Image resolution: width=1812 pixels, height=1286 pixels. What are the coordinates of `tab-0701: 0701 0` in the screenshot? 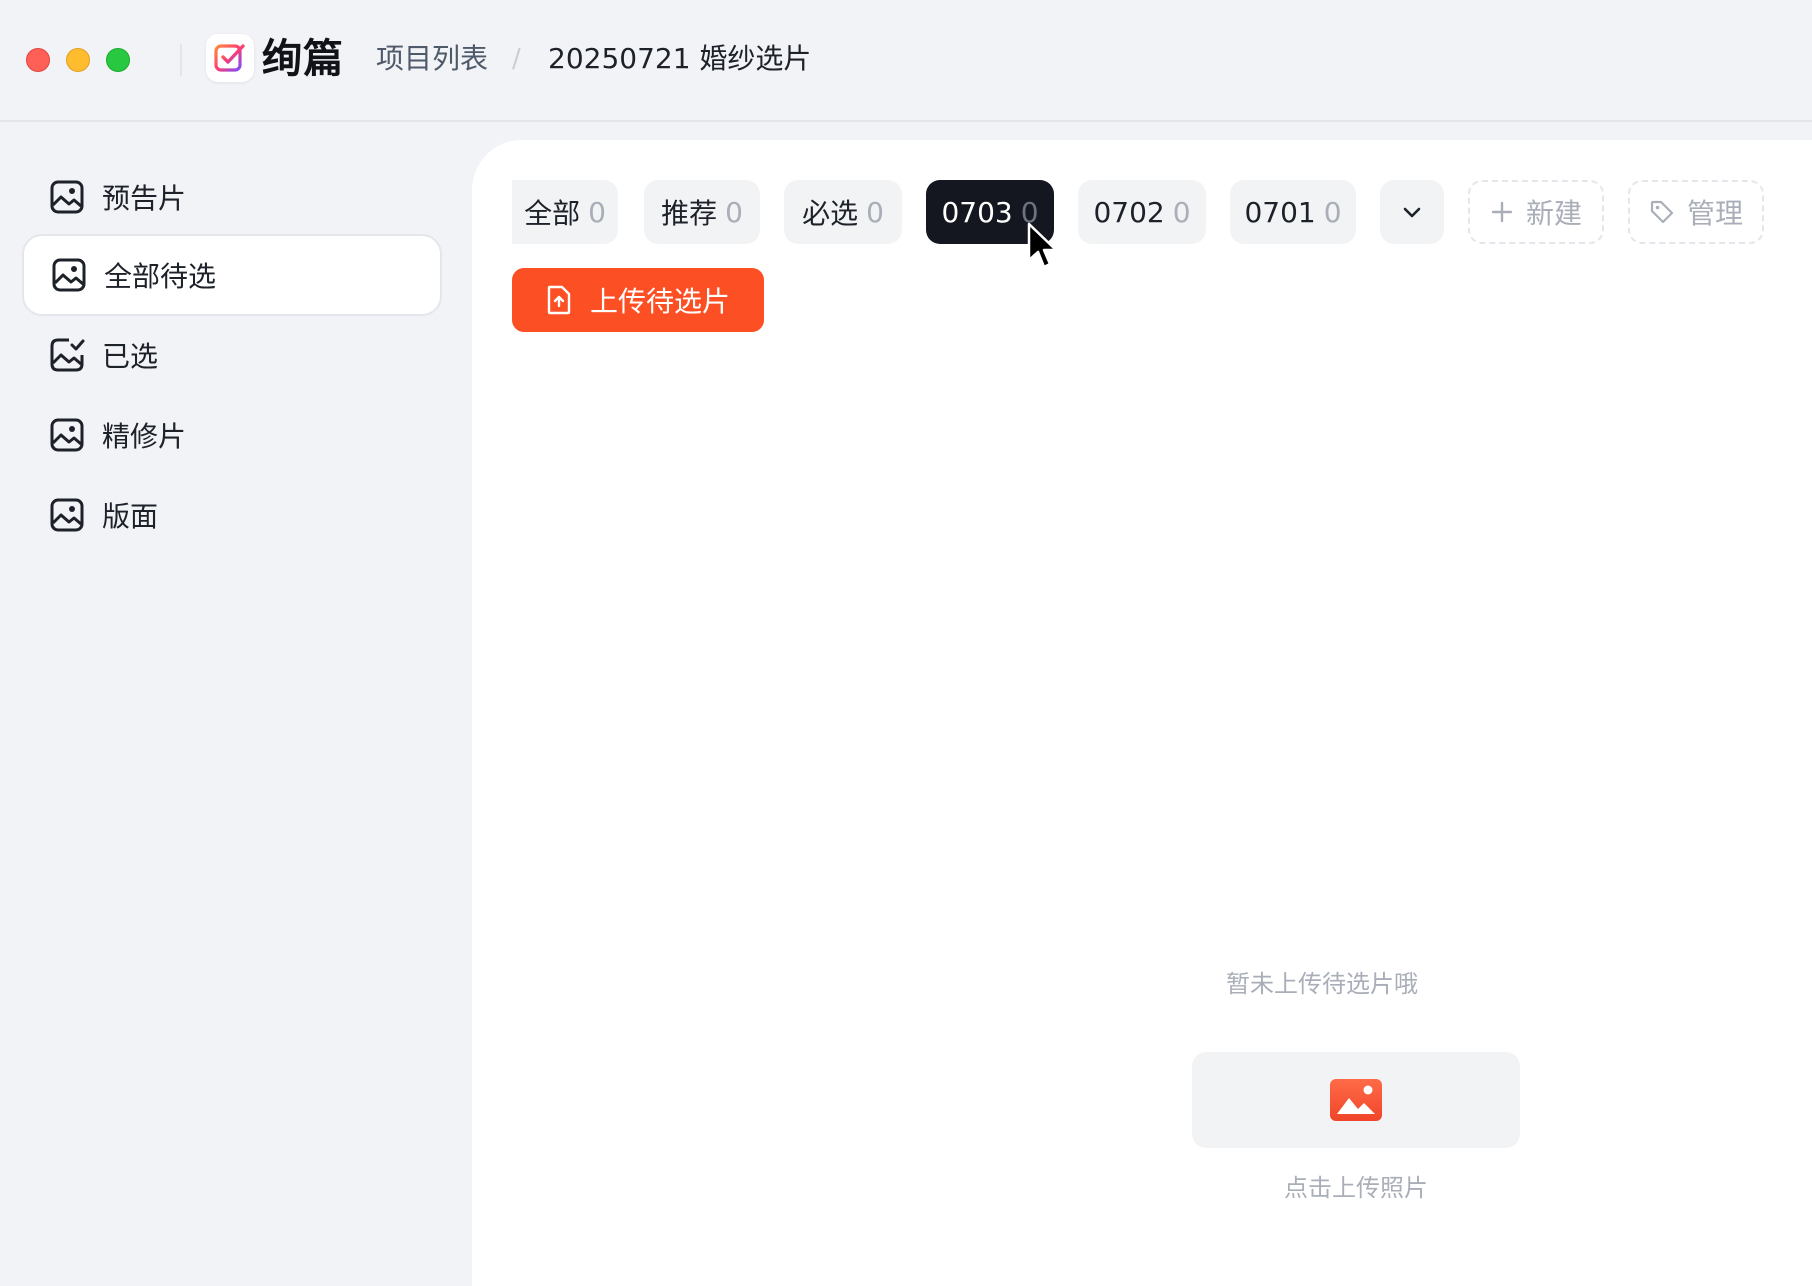 It's located at (1293, 212).